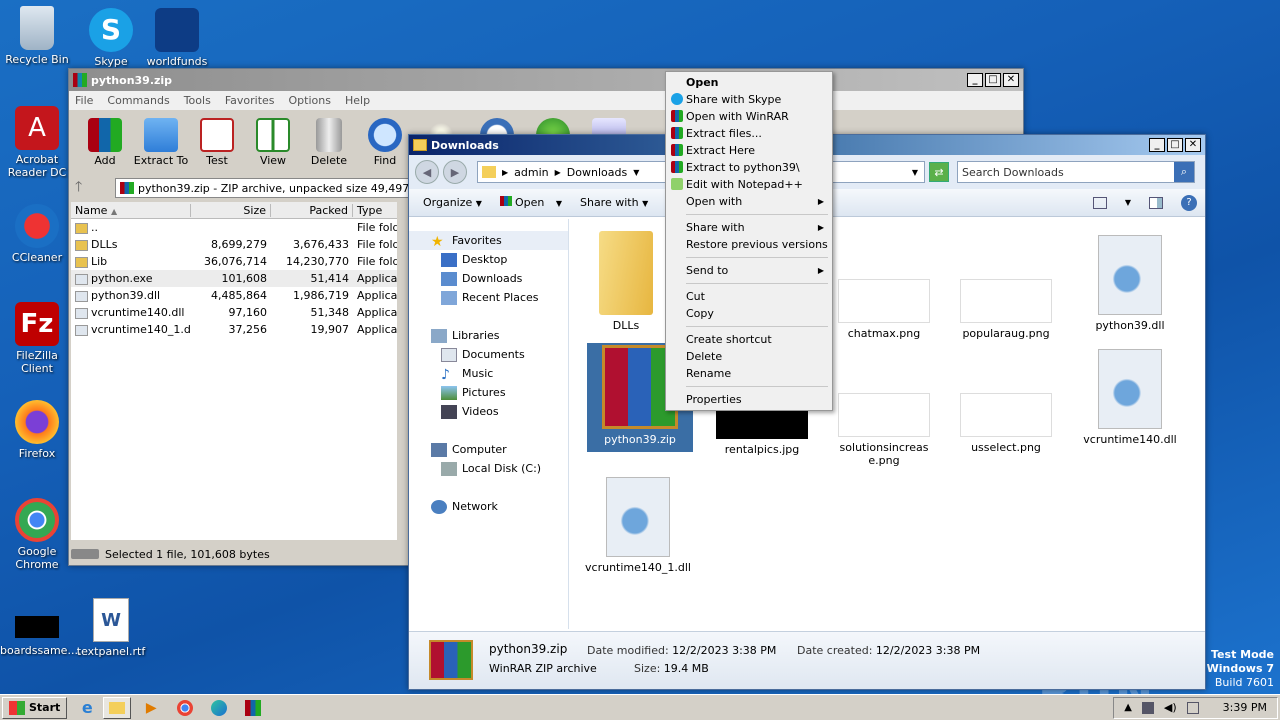 This screenshot has width=1280, height=720. I want to click on organize-button: Organize ▼, so click(452, 202).